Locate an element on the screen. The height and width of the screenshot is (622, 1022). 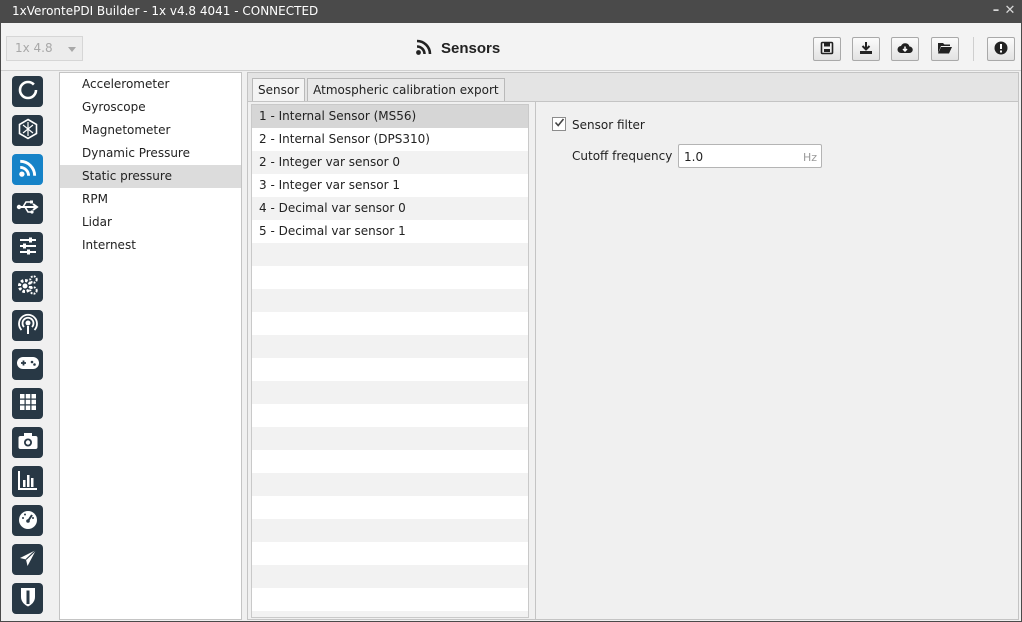
sensor-item-1: 1 - Internal Sensor (MS56) is located at coordinates (390, 116).